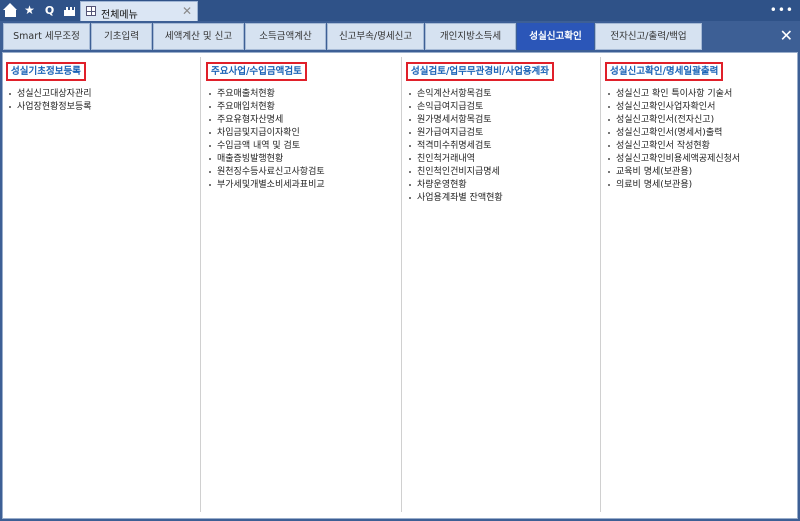 The image size is (800, 521). Describe the element at coordinates (673, 159) in the screenshot. I see `menu-item: 성실신고확인비용세액공제신청서` at that location.